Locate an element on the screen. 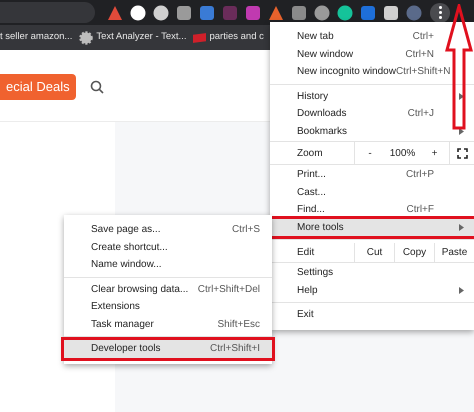 The height and width of the screenshot is (412, 474). zoom-label: Zoom is located at coordinates (312, 153).